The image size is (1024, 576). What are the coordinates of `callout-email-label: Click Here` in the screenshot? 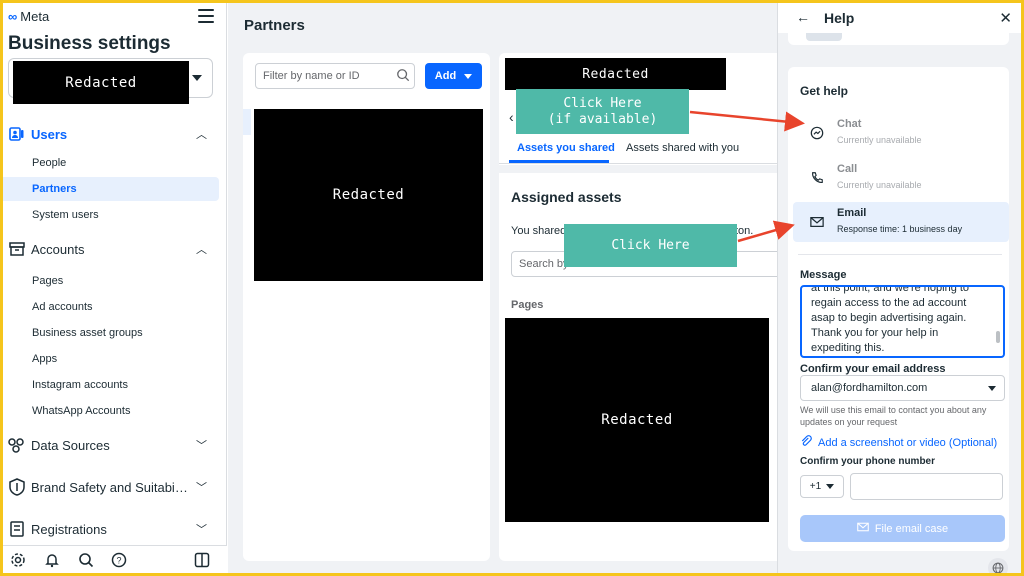 It's located at (650, 245).